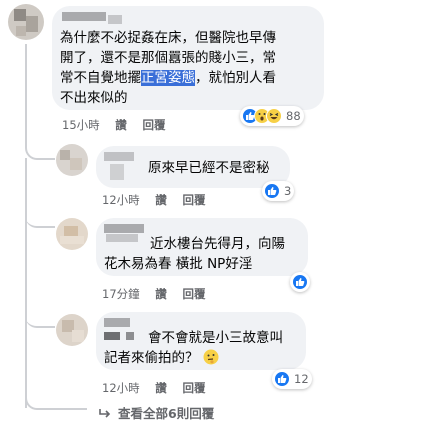  What do you see at coordinates (178, 264) in the screenshot?
I see `comment-text-line: 花木易為春 橫批 NP好淫` at bounding box center [178, 264].